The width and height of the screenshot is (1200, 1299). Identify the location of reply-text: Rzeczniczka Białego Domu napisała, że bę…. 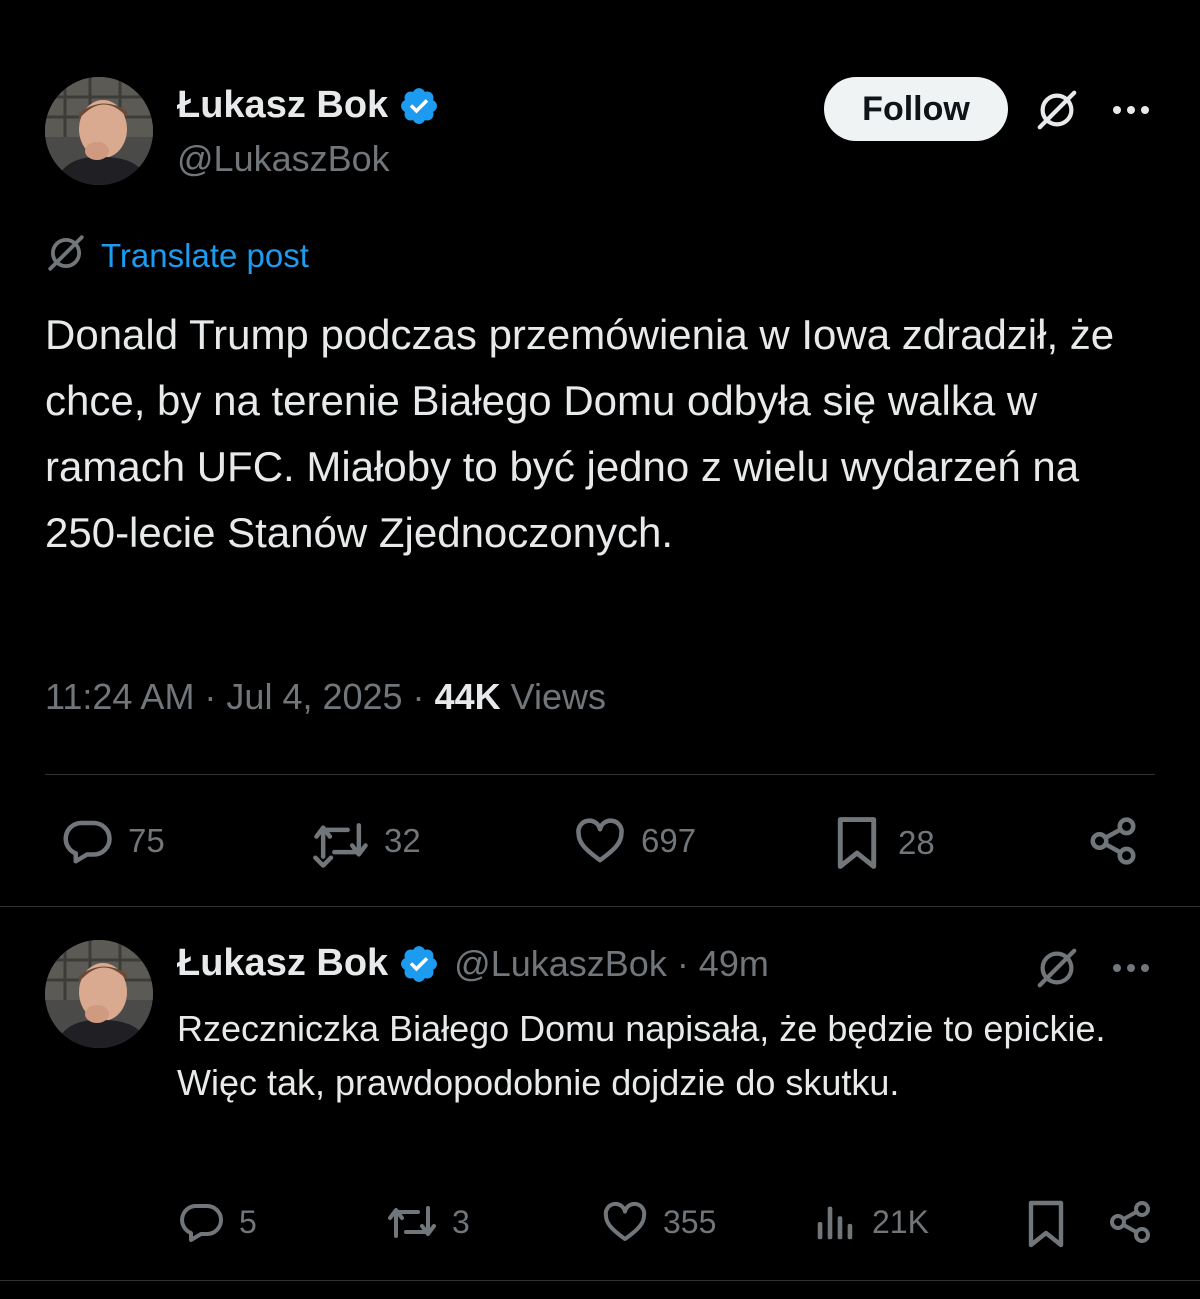
(641, 1055).